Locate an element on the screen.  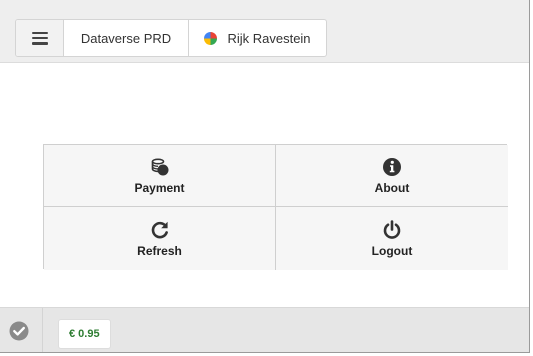
about-button: About is located at coordinates (392, 176).